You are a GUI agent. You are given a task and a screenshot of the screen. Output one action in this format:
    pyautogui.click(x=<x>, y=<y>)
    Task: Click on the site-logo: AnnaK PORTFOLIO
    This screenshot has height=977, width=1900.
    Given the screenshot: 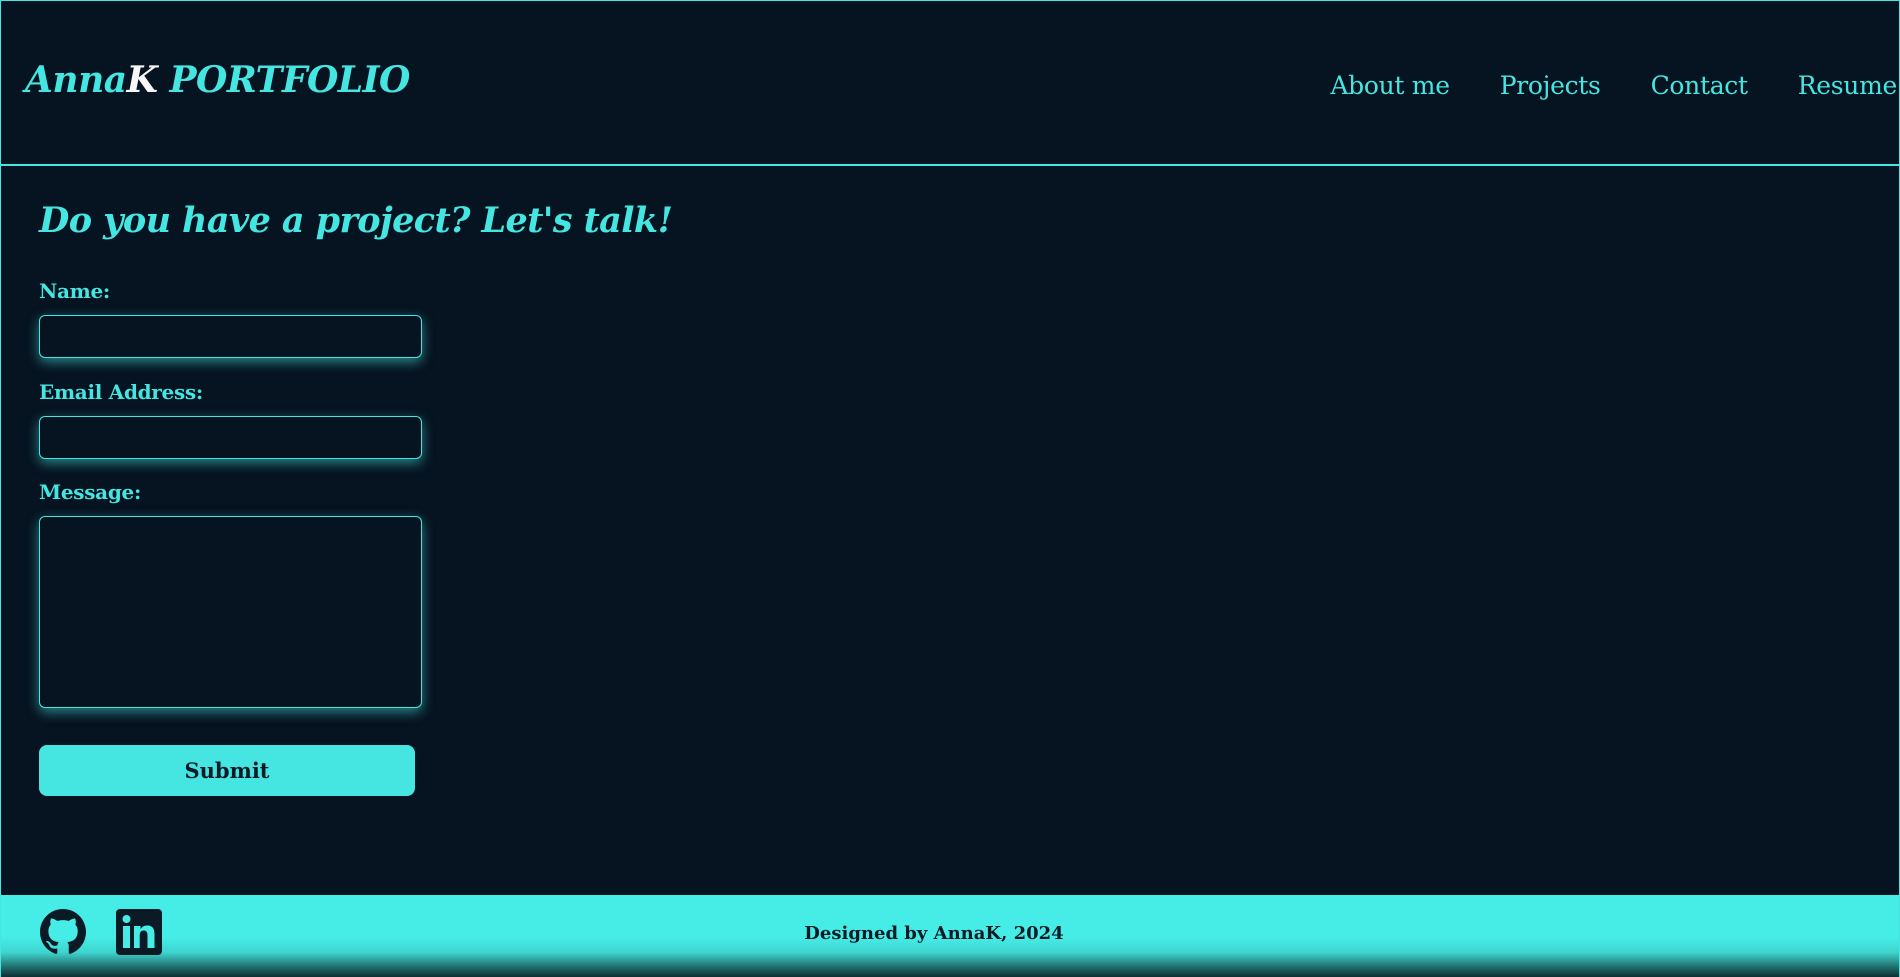 What is the action you would take?
    pyautogui.click(x=217, y=80)
    